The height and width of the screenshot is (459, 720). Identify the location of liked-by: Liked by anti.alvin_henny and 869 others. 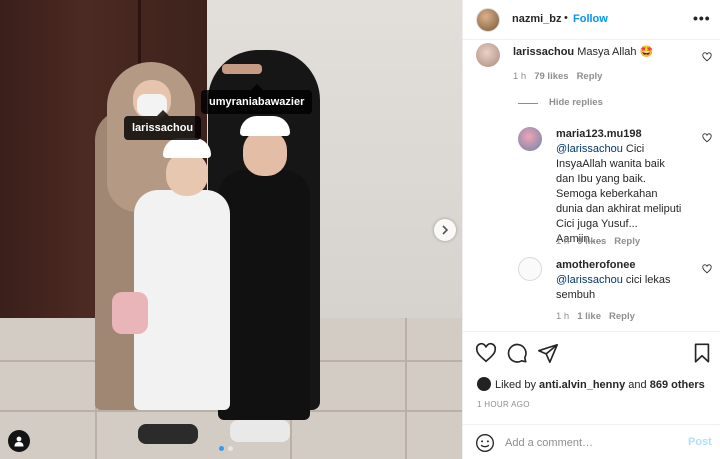
(591, 384).